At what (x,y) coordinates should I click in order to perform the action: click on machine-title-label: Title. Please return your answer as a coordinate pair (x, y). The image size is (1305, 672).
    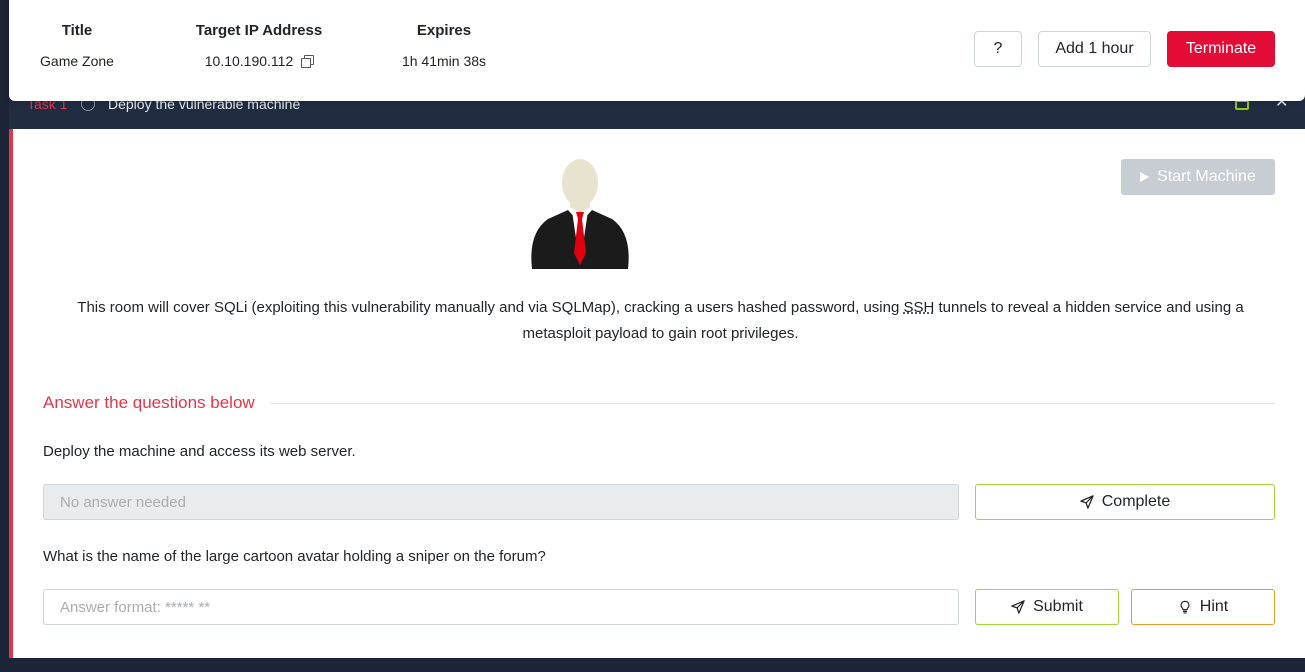
    Looking at the image, I should click on (77, 30).